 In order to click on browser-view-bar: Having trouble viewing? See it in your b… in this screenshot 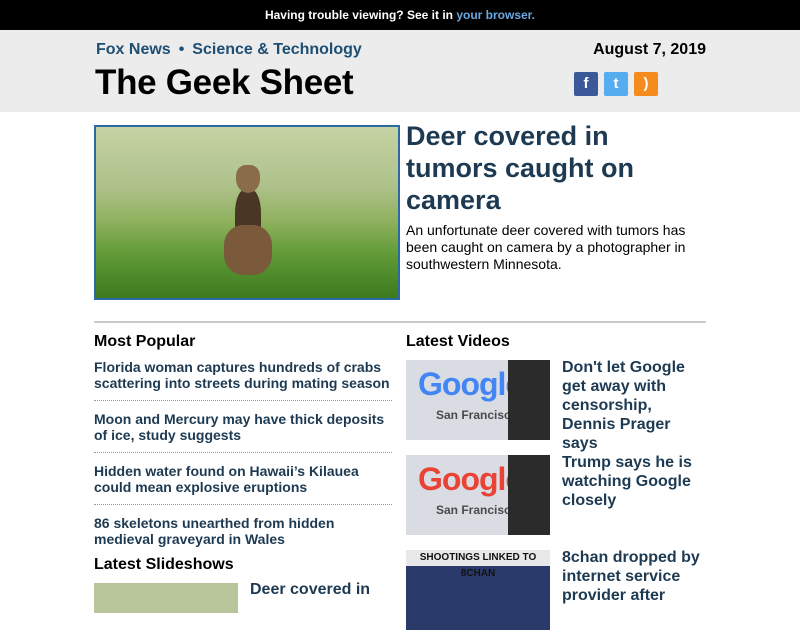, I will do `click(400, 15)`.